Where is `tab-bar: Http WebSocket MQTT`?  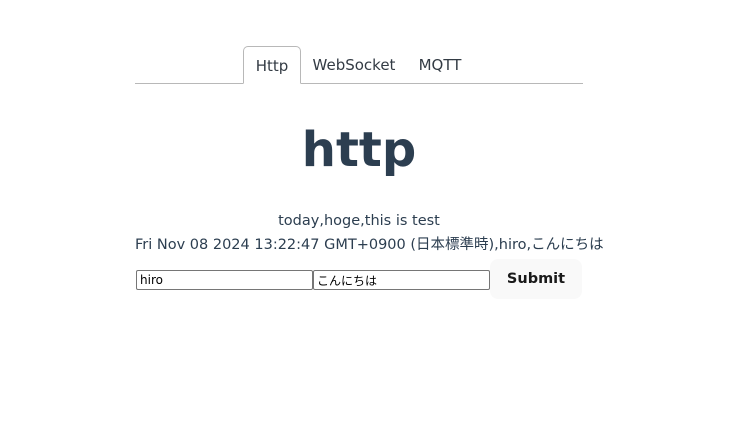 tab-bar: Http WebSocket MQTT is located at coordinates (359, 65).